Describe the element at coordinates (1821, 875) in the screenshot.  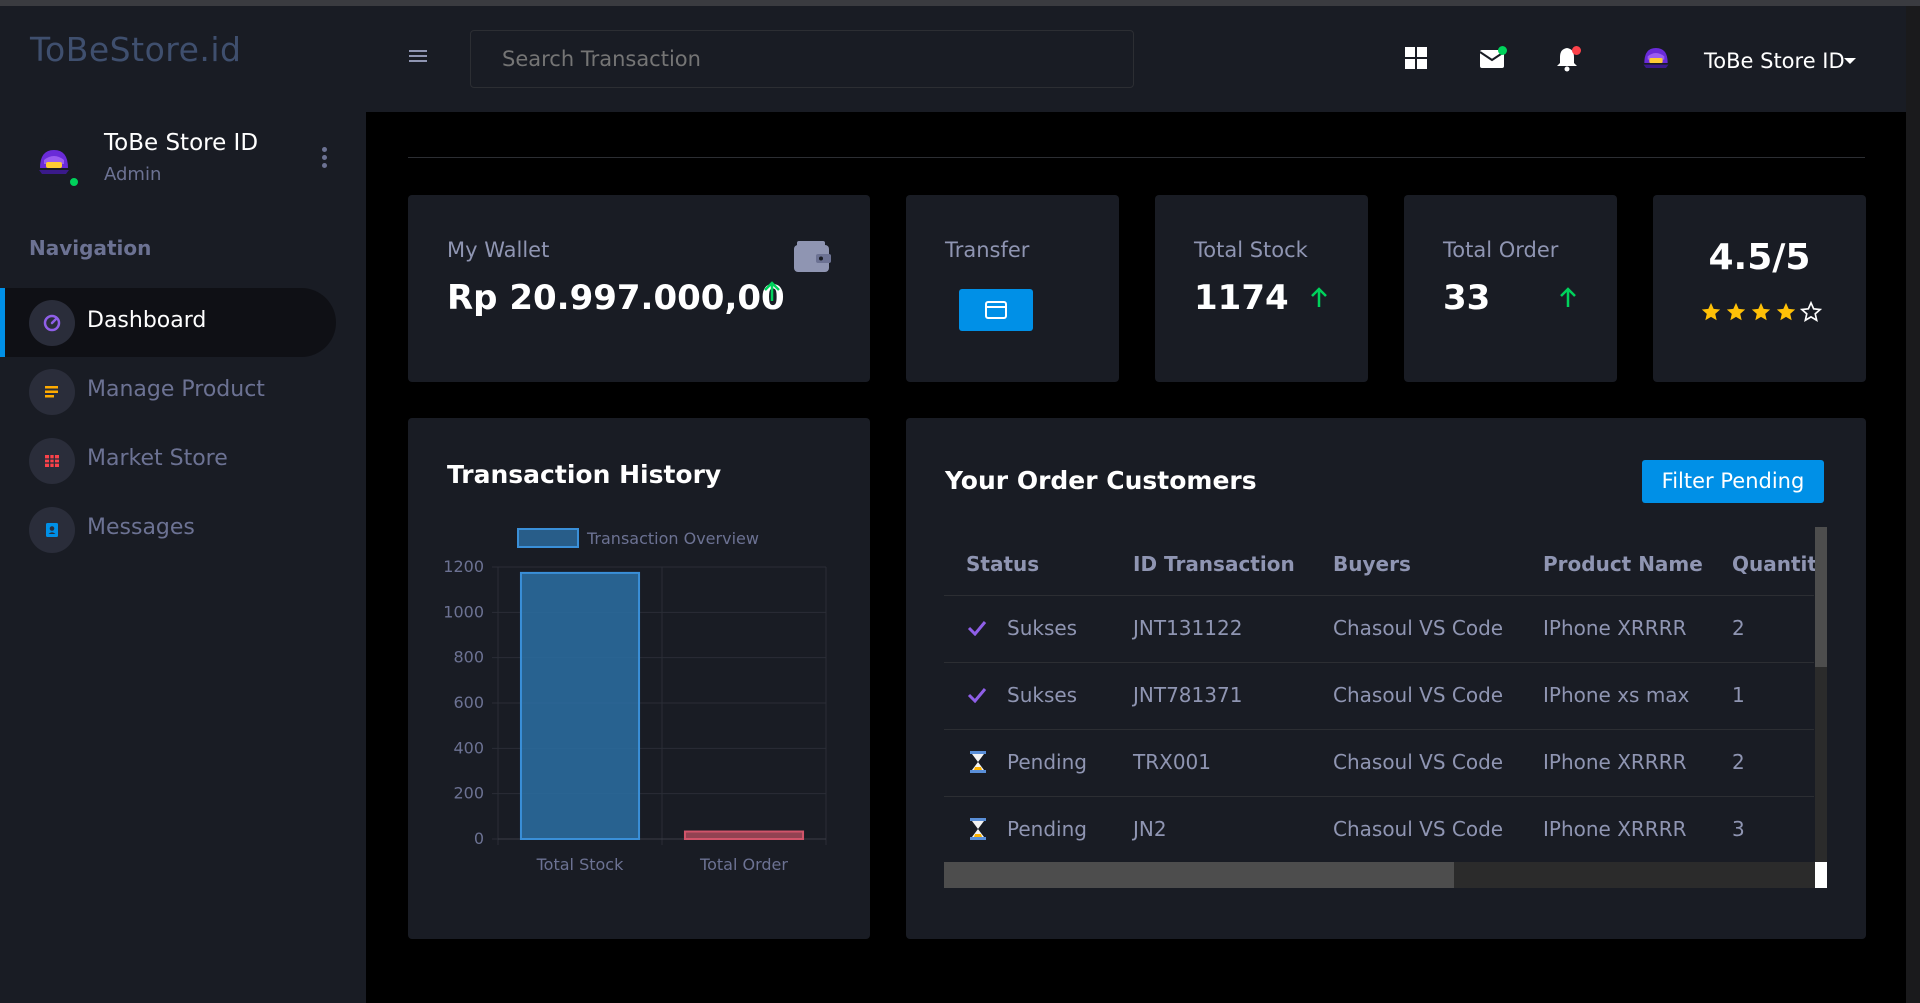
I see `scrollbar-corner` at that location.